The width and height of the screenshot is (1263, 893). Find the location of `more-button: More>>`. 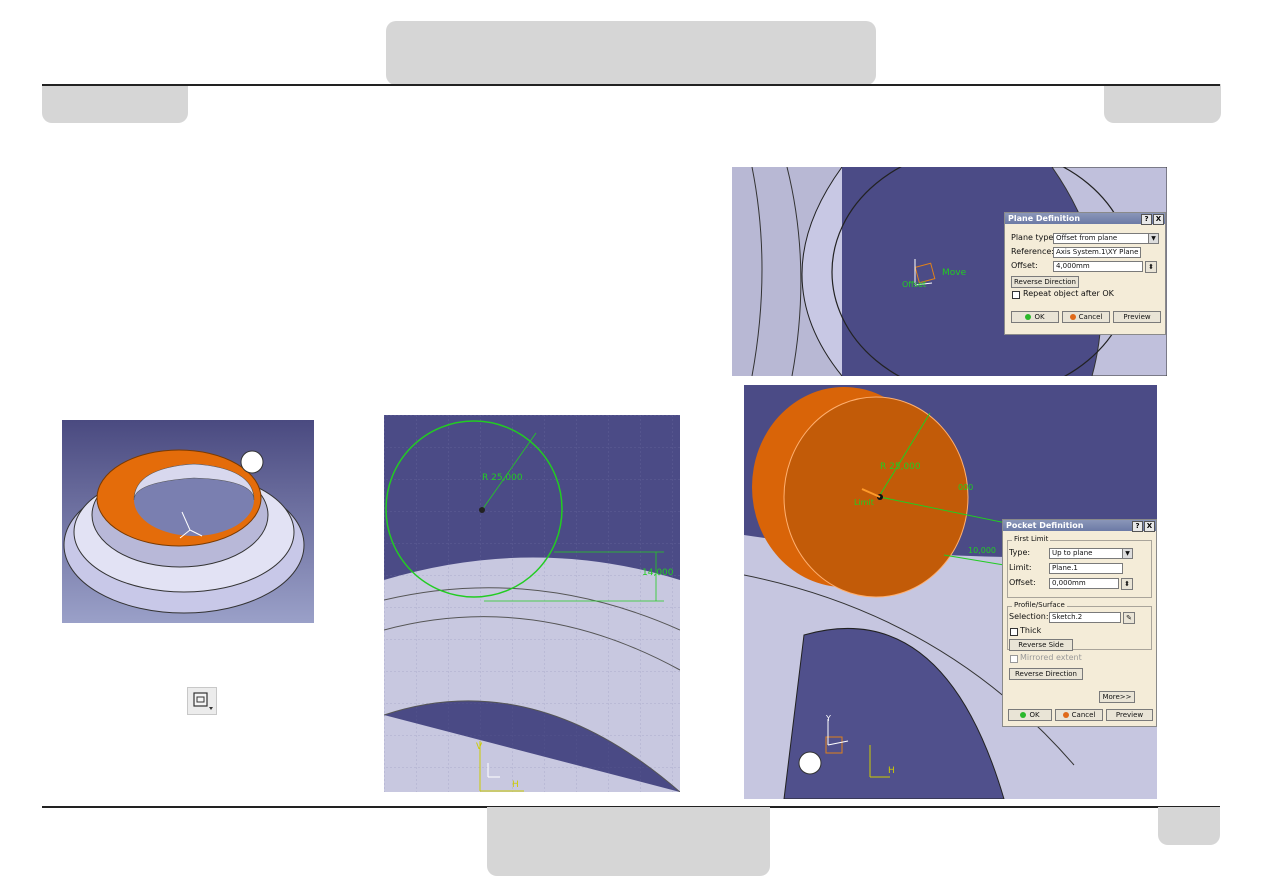

more-button: More>> is located at coordinates (1117, 697).